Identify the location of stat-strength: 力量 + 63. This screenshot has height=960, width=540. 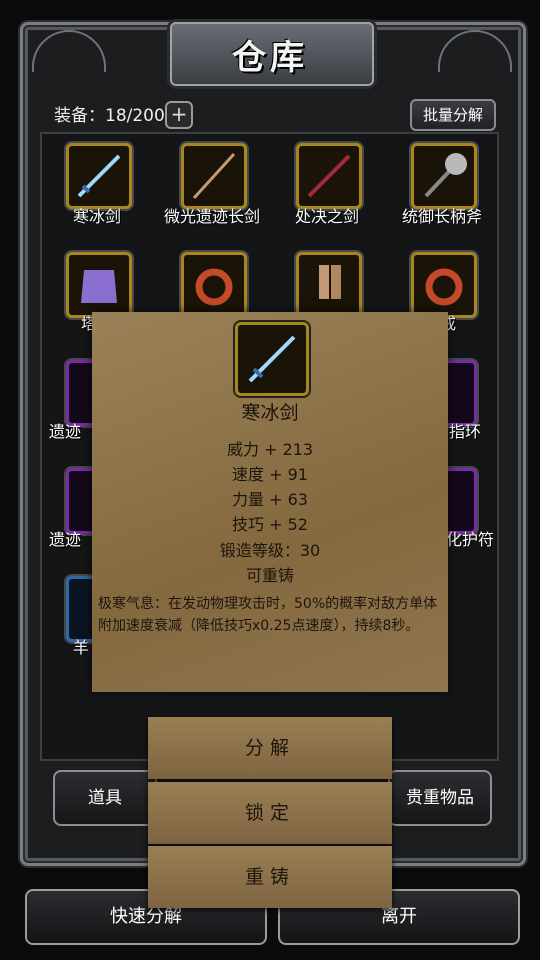
(270, 499).